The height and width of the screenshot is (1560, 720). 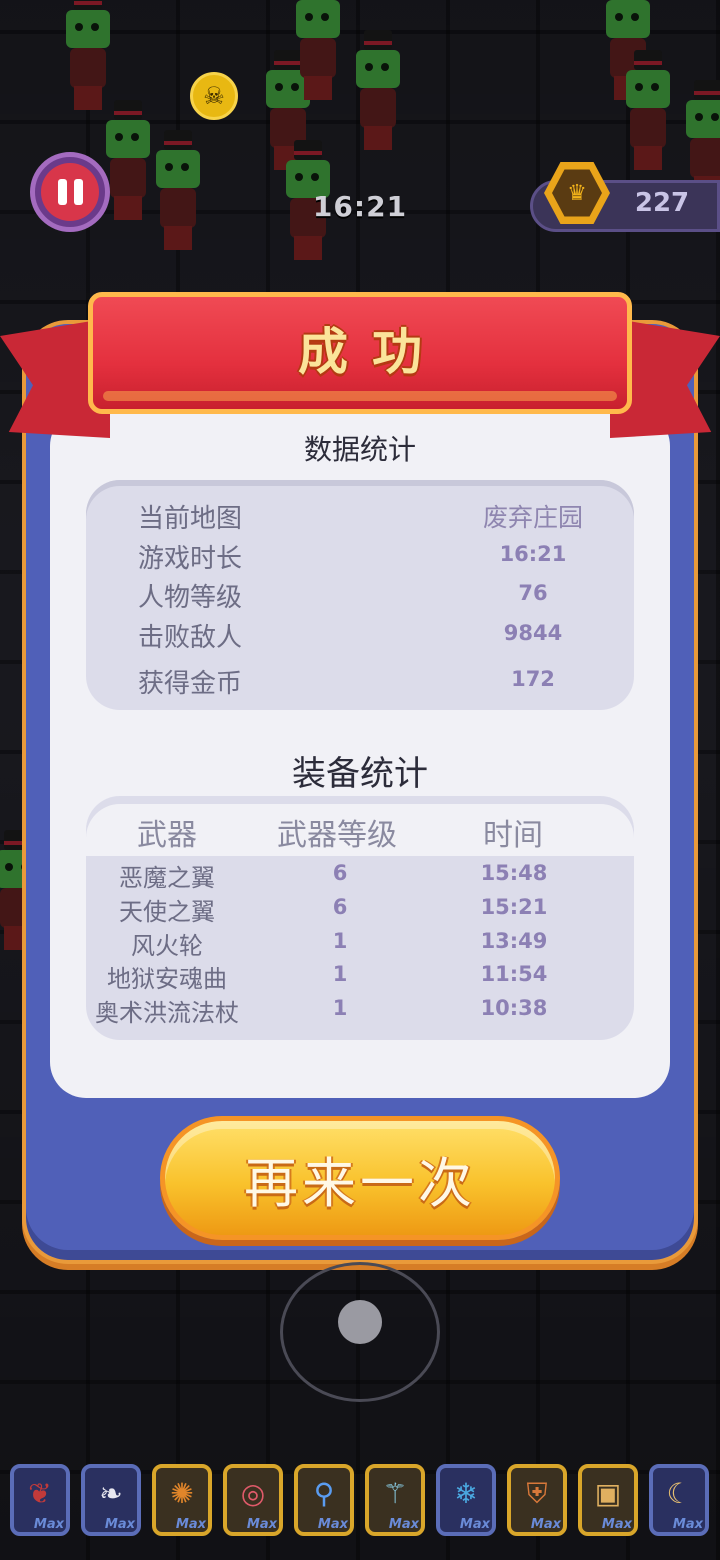 I want to click on table-row: 天使之翼 6 15:21, so click(x=360, y=909).